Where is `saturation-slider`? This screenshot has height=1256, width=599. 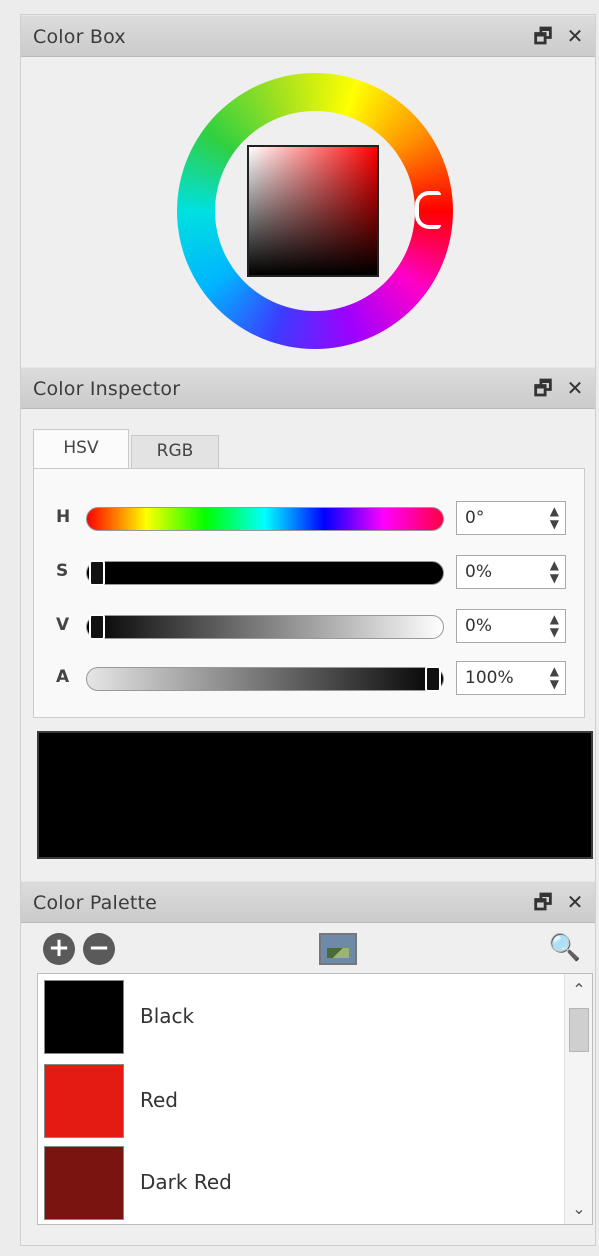 saturation-slider is located at coordinates (265, 573).